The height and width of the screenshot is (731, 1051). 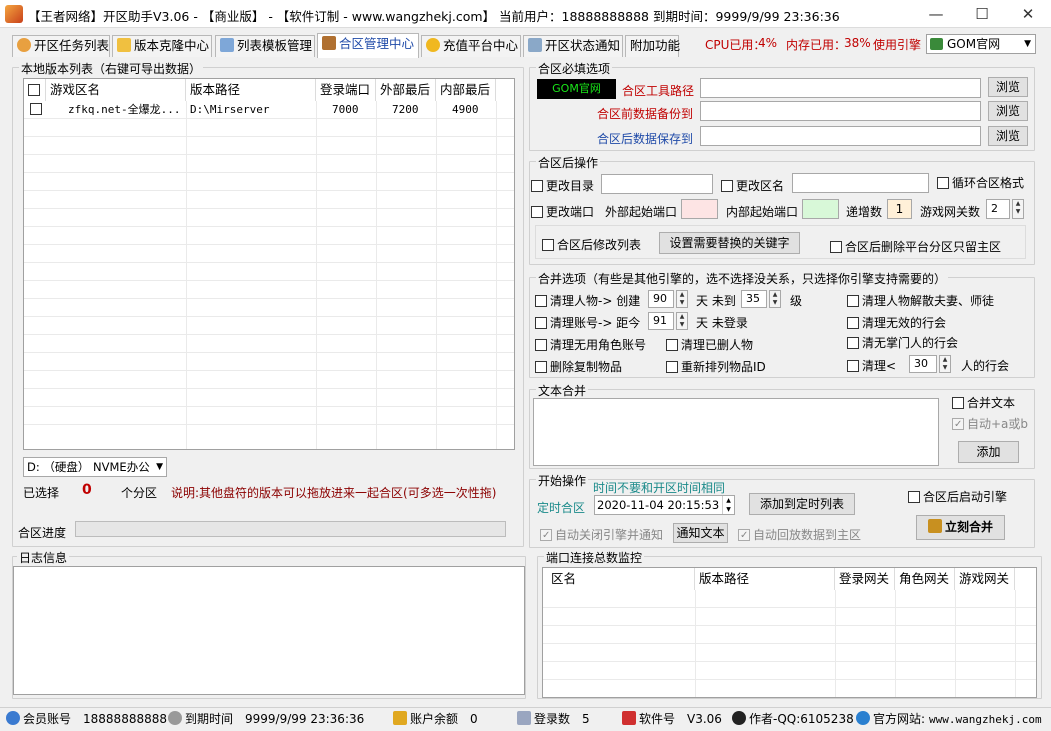 I want to click on column-header-path: 版本路径, so click(x=251, y=90).